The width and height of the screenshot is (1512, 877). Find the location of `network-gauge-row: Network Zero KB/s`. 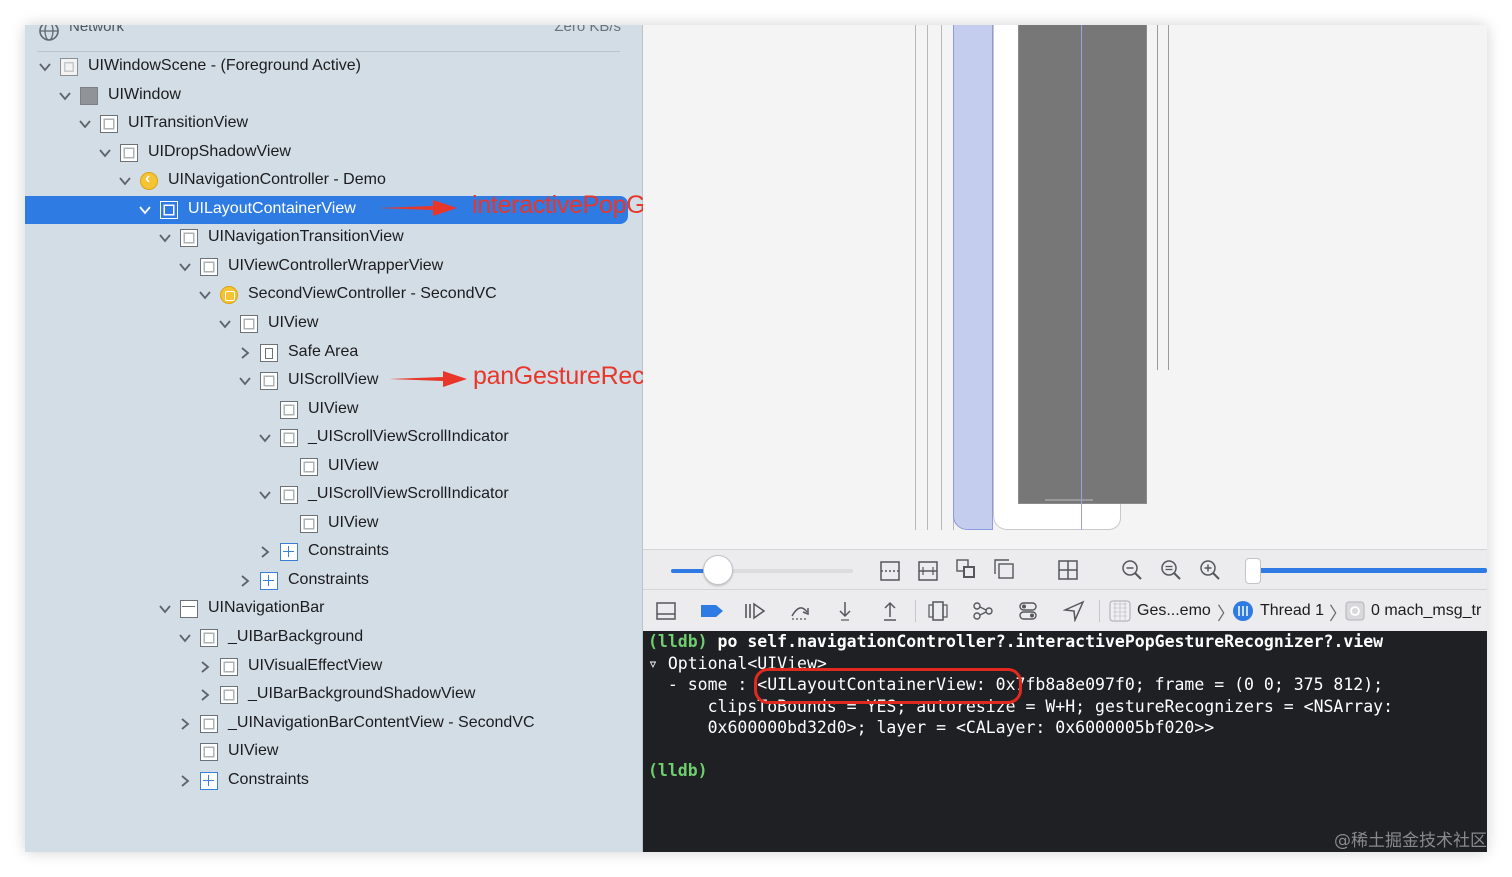

network-gauge-row: Network Zero KB/s is located at coordinates (325, 33).